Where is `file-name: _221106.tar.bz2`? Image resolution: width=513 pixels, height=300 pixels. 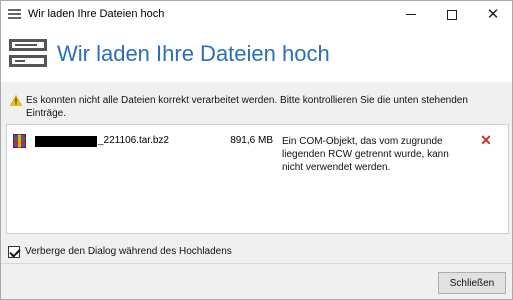 file-name: _221106.tar.bz2 is located at coordinates (133, 140).